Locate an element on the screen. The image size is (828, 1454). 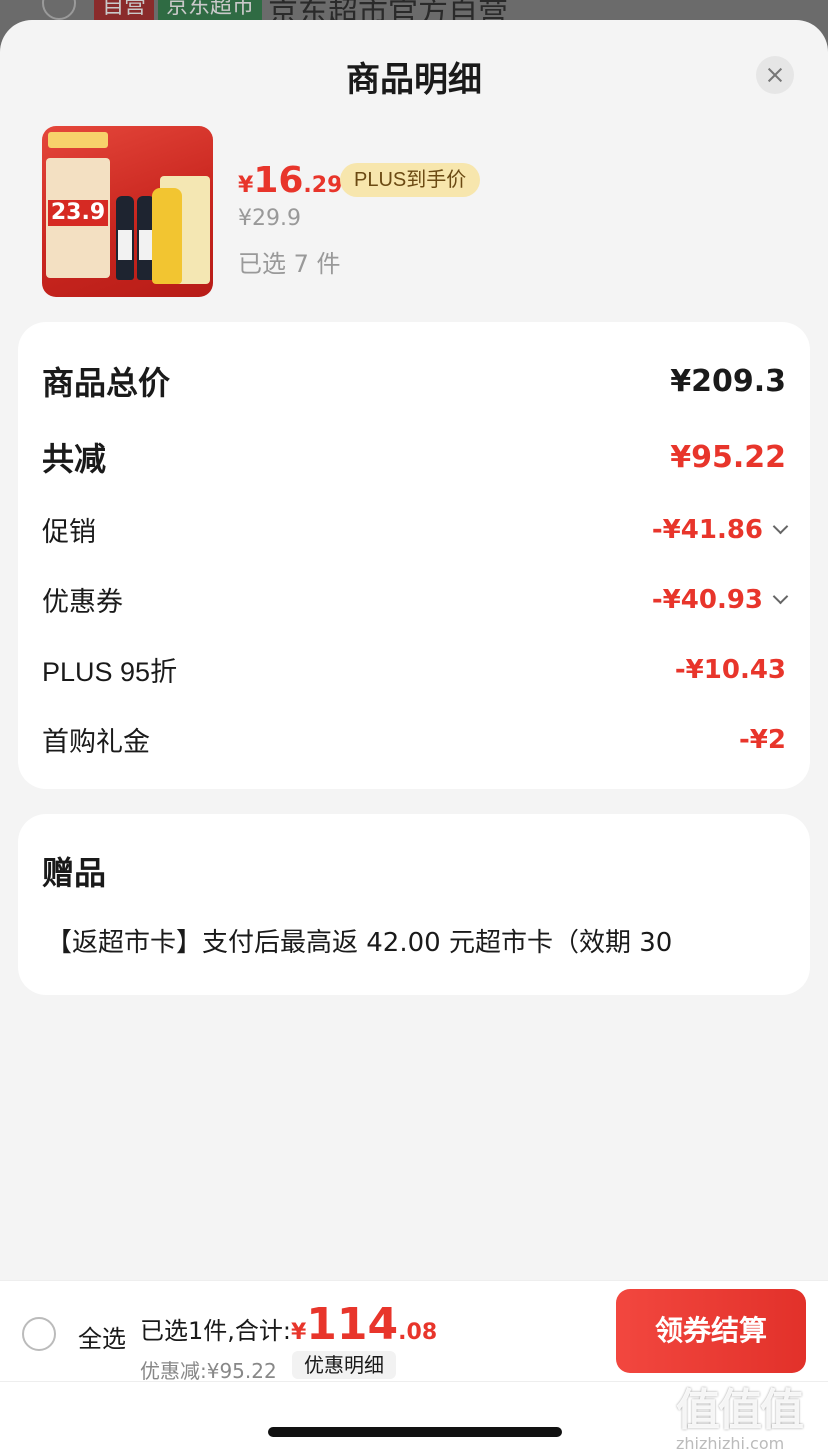
promo-value: -¥41.86 is located at coordinates (707, 529).